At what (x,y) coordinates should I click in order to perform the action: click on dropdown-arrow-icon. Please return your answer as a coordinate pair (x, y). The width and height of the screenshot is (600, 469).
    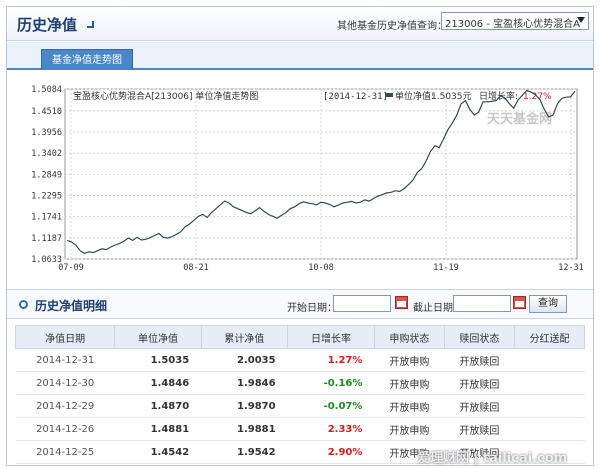
    Looking at the image, I should click on (581, 20).